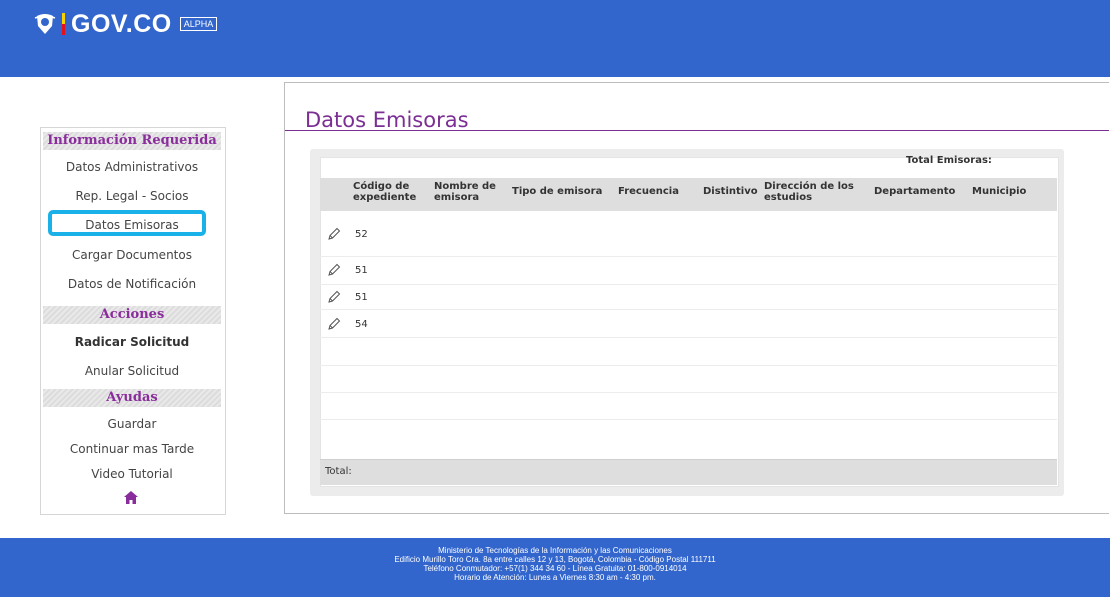 Image resolution: width=1110 pixels, height=597 pixels. Describe the element at coordinates (131, 497) in the screenshot. I see `home-icon` at that location.